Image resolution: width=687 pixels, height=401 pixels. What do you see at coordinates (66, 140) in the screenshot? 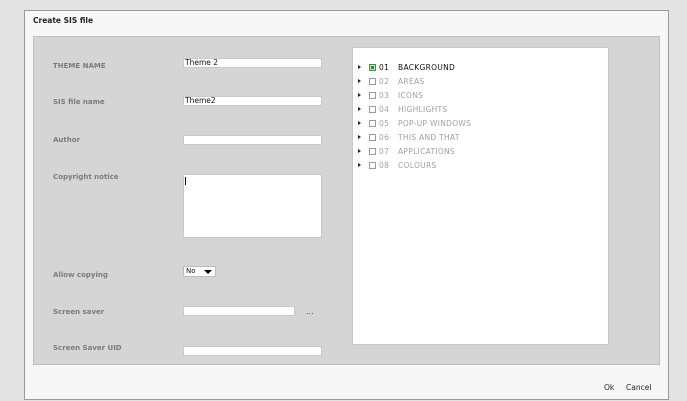
I see `author-label: Author` at bounding box center [66, 140].